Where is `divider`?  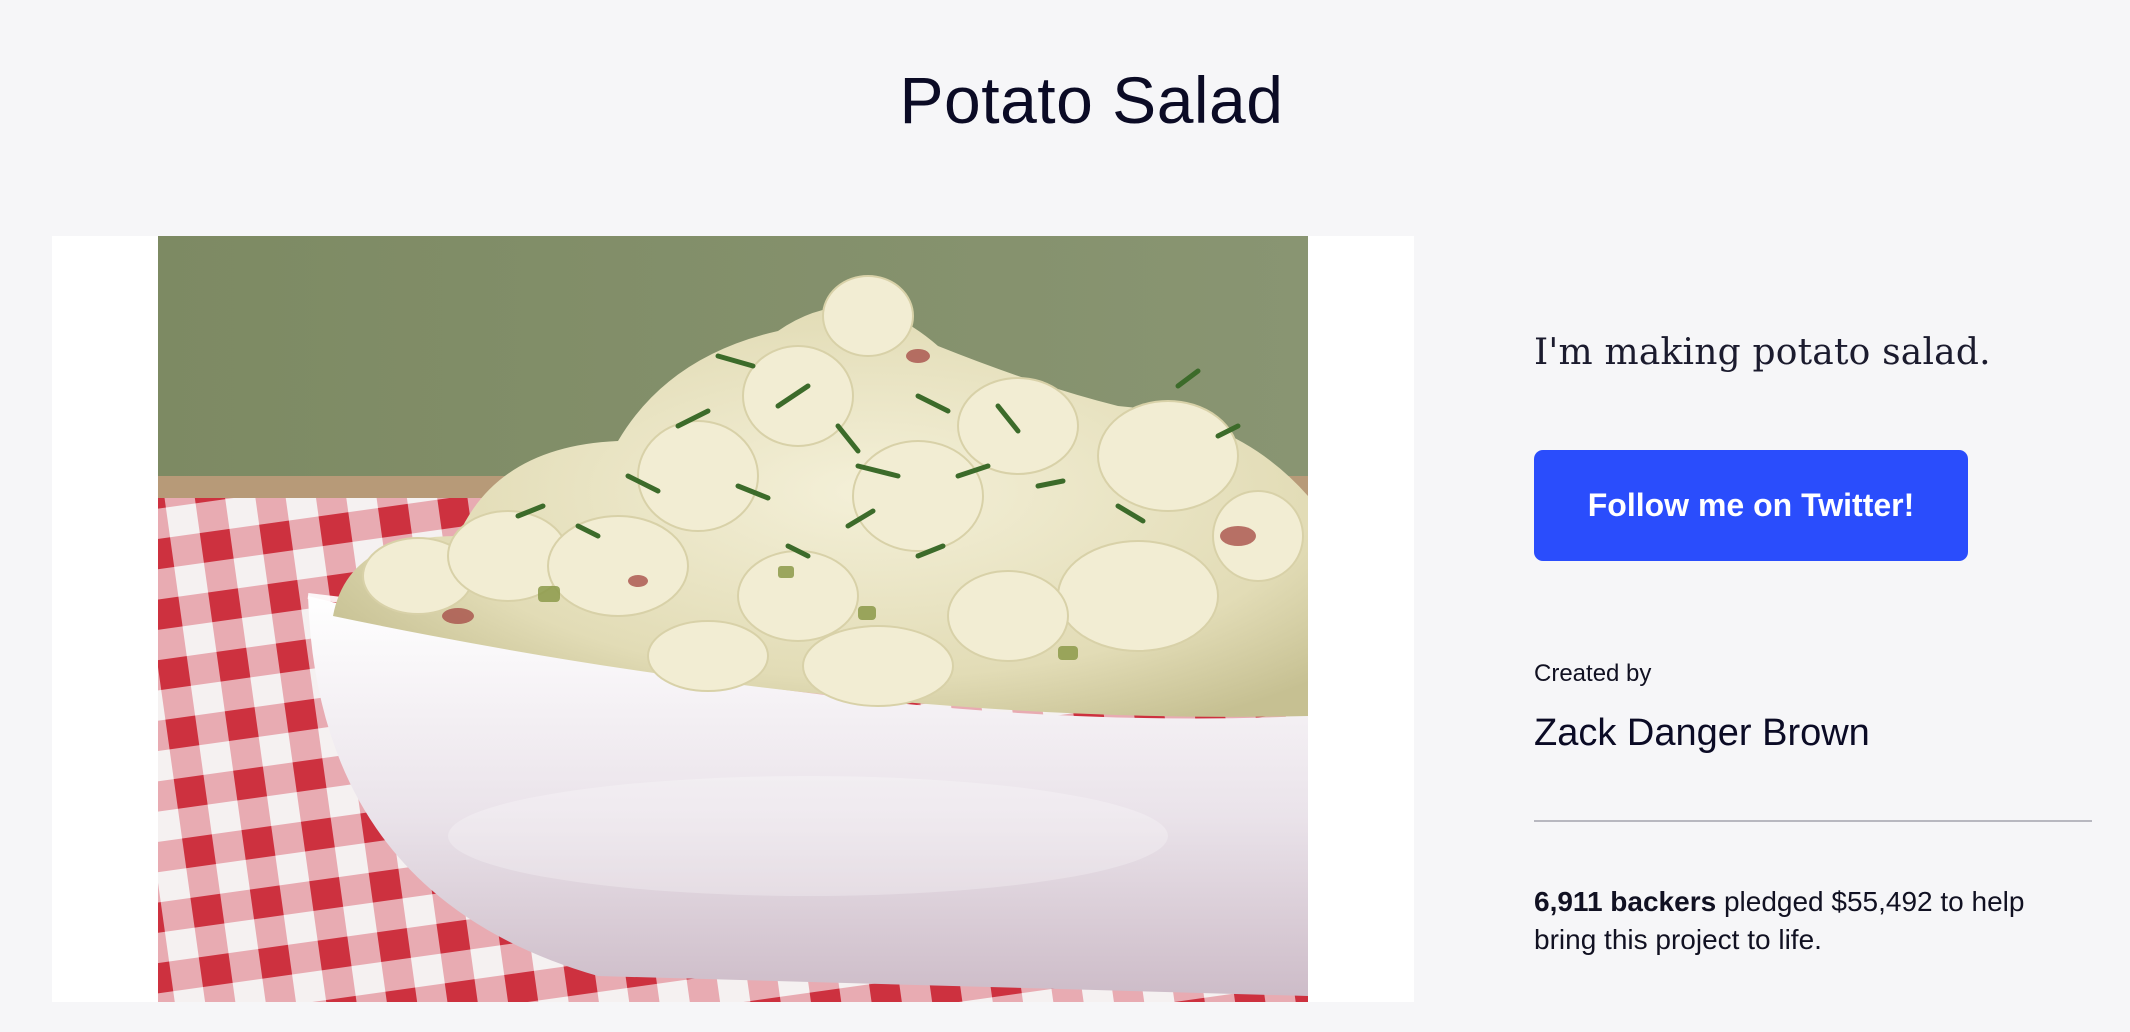
divider is located at coordinates (1813, 821).